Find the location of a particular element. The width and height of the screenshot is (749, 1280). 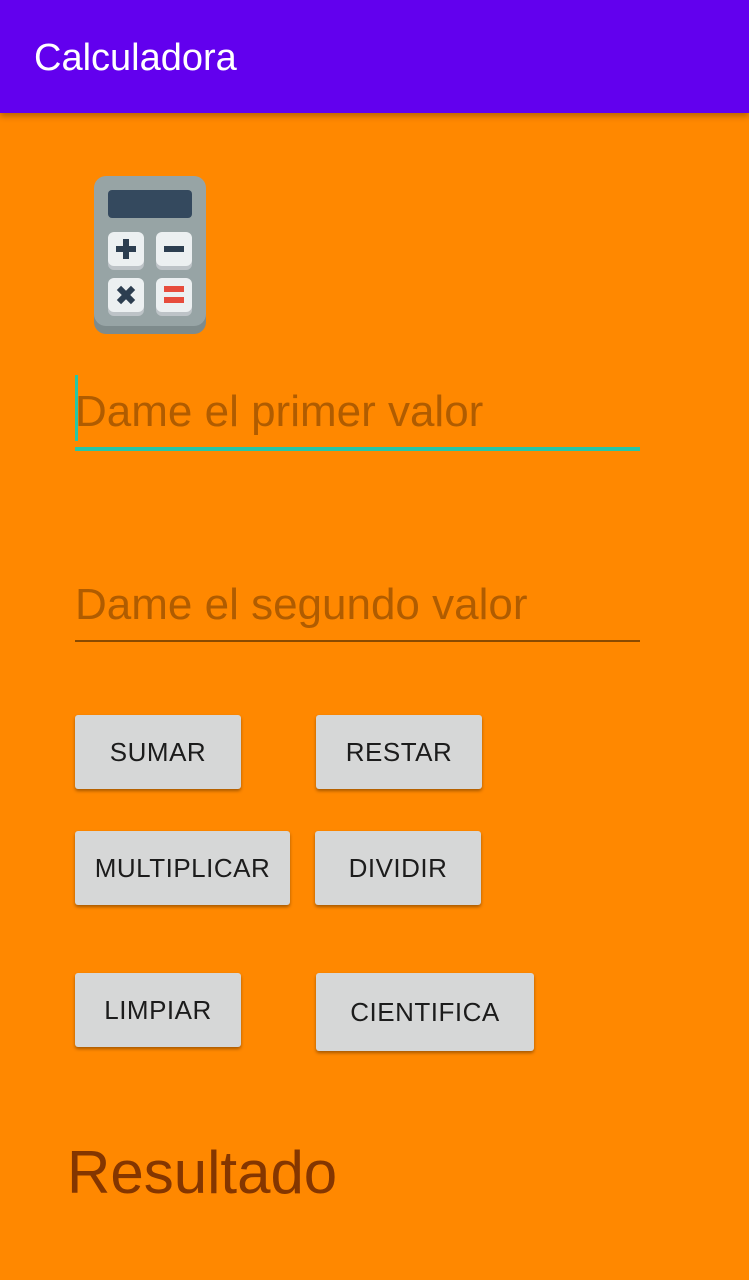

second-value-input is located at coordinates (357, 605).